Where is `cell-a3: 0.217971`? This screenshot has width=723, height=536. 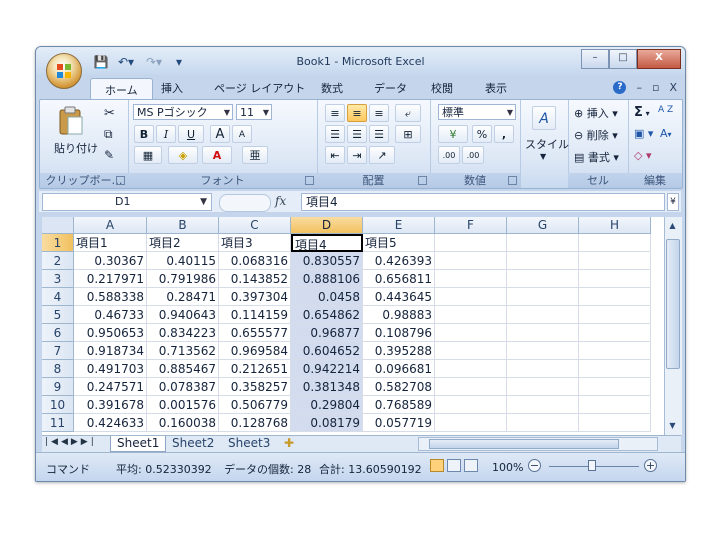
cell-a3: 0.217971 is located at coordinates (110, 279).